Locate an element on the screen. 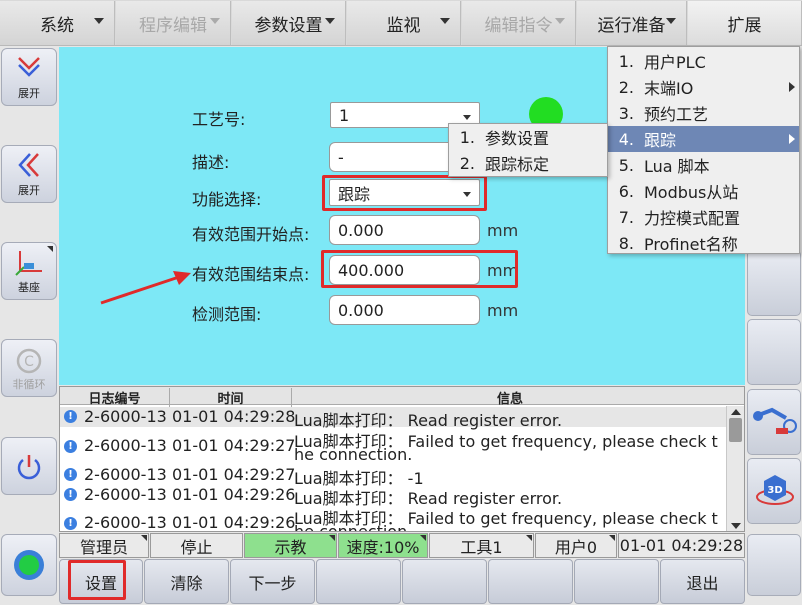  menu-extend-label: 扩展 is located at coordinates (744, 25).